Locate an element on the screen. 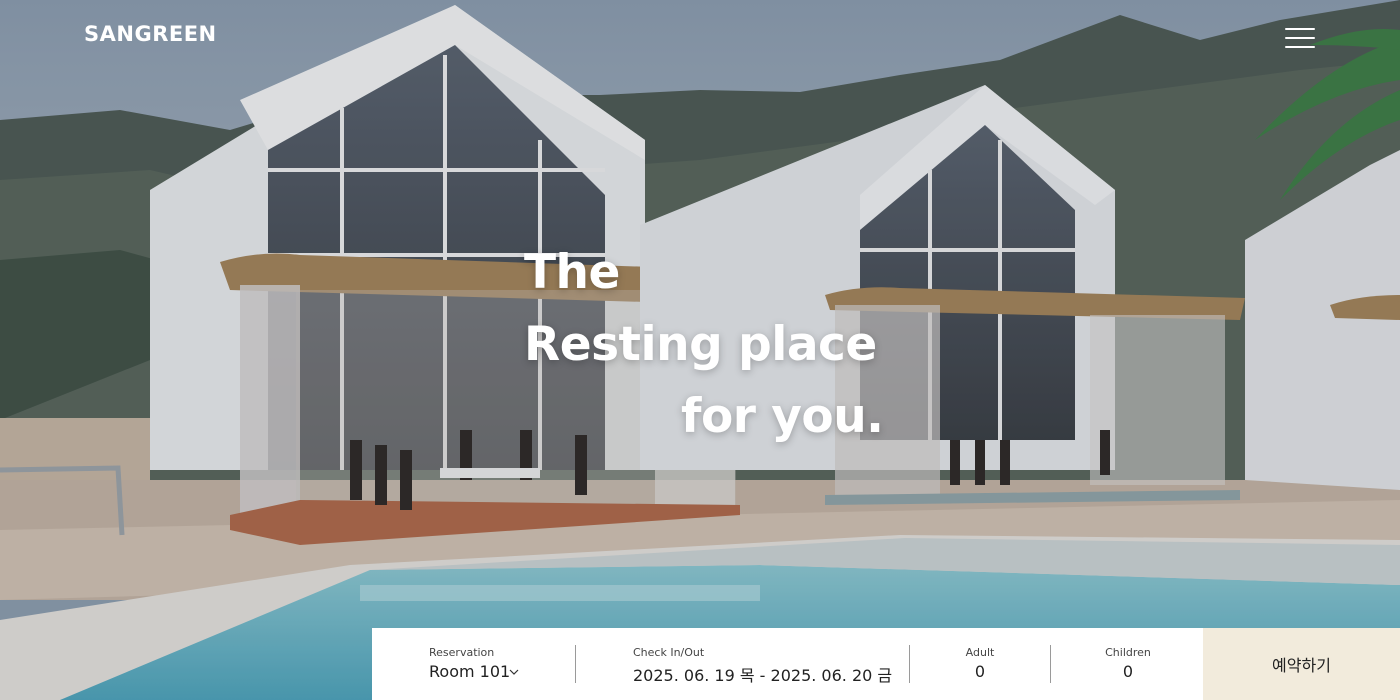 Image resolution: width=1400 pixels, height=700 pixels. reservation-label: Reservation is located at coordinates (462, 652).